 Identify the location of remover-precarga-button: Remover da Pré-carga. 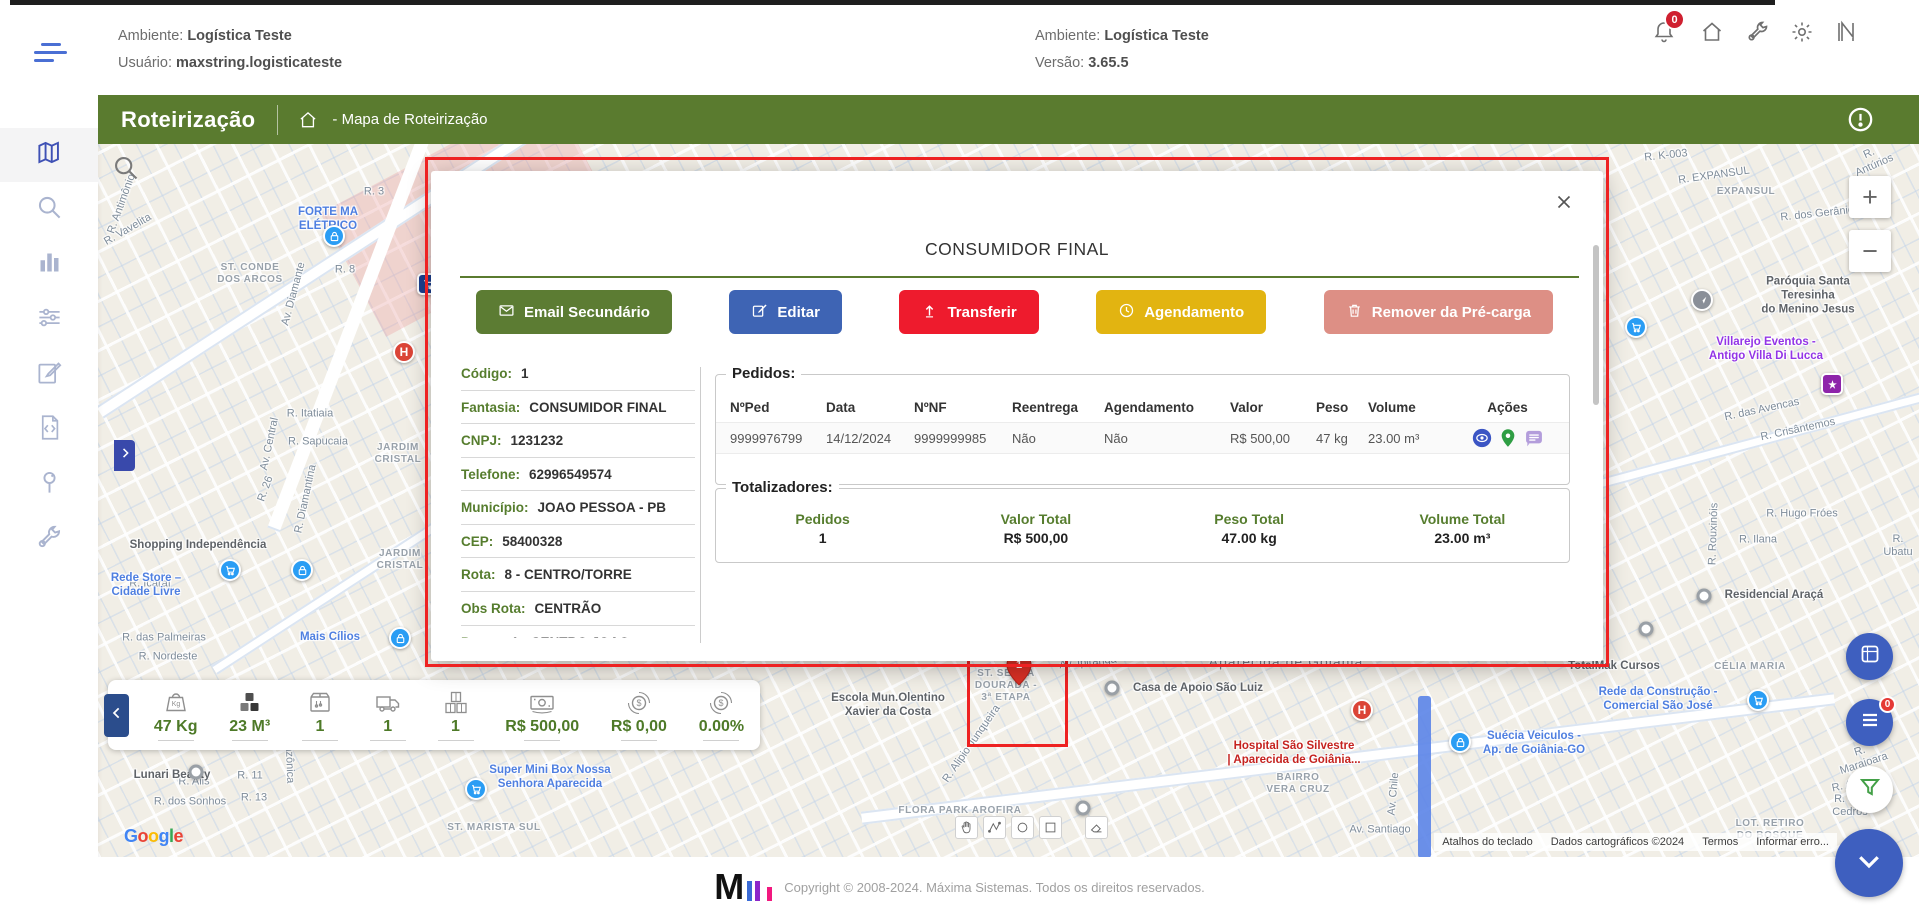
(1438, 312).